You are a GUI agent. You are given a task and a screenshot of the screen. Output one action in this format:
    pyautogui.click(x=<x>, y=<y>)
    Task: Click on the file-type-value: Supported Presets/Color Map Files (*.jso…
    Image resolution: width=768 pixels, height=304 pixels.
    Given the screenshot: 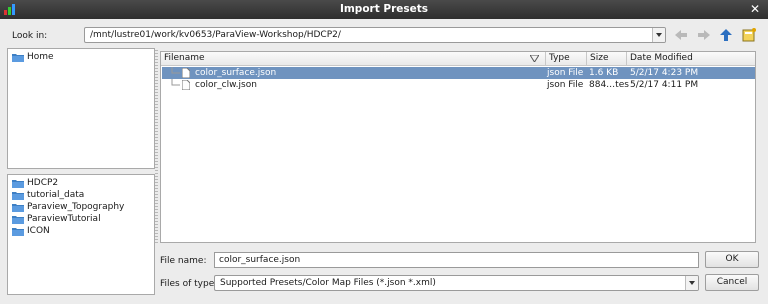 What is the action you would take?
    pyautogui.click(x=328, y=283)
    